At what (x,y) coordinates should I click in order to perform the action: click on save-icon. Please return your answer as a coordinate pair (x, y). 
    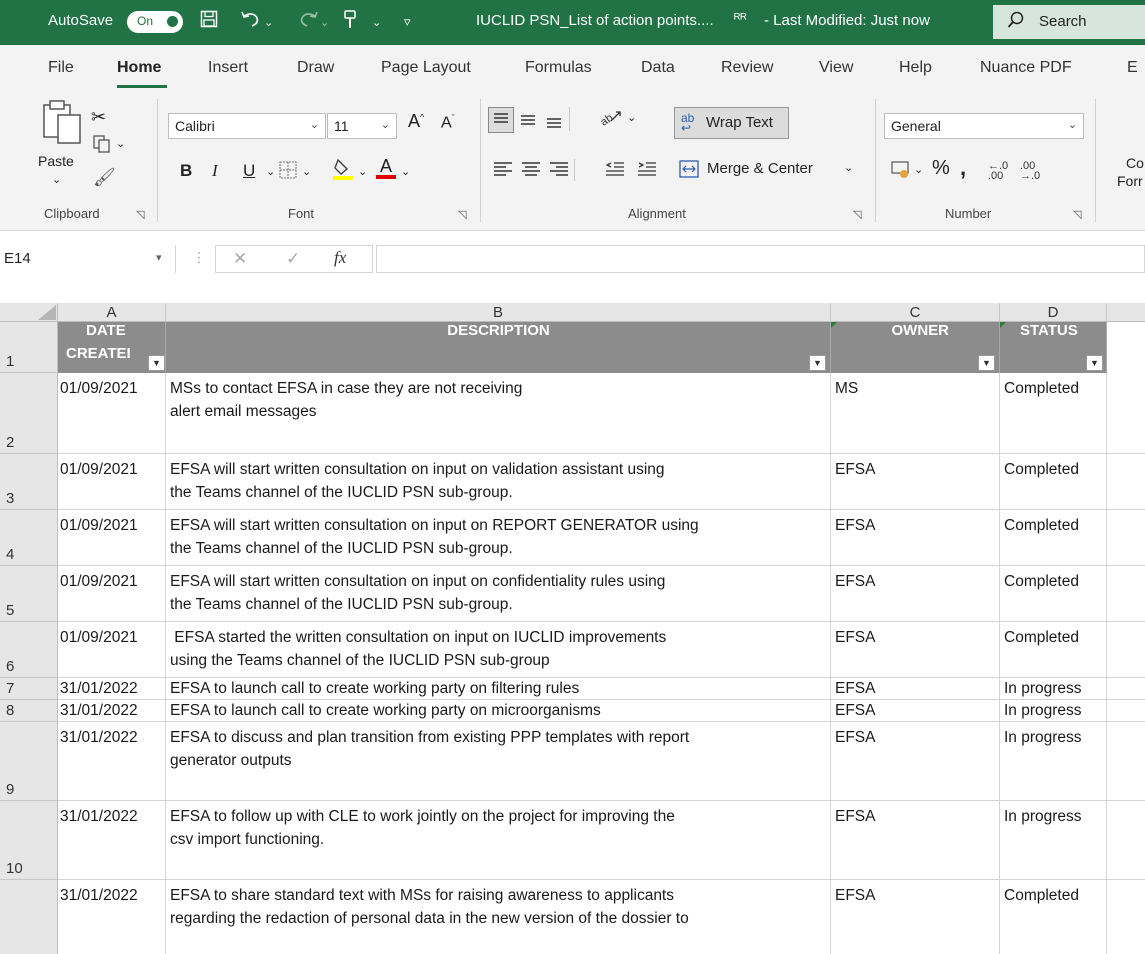
    Looking at the image, I should click on (209, 21).